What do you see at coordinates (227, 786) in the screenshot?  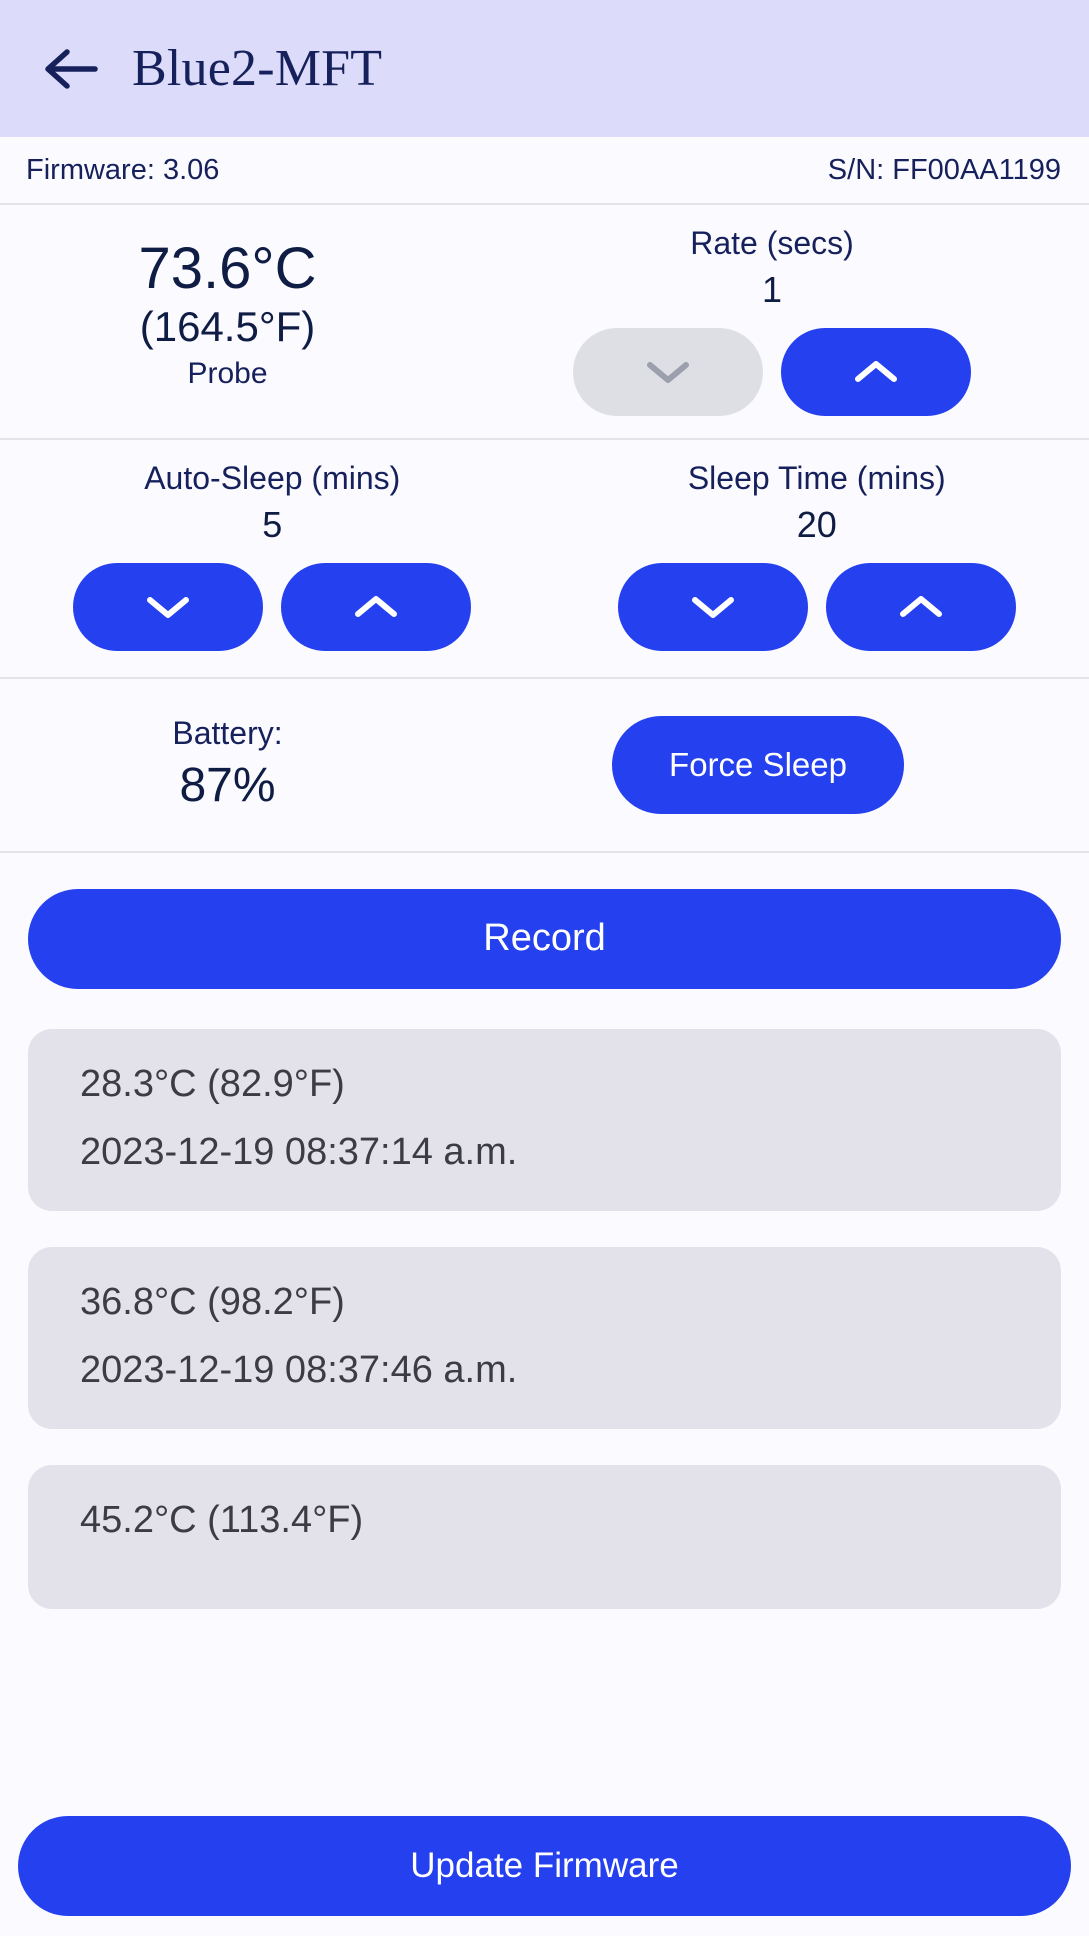 I see `battery-percent: 87%` at bounding box center [227, 786].